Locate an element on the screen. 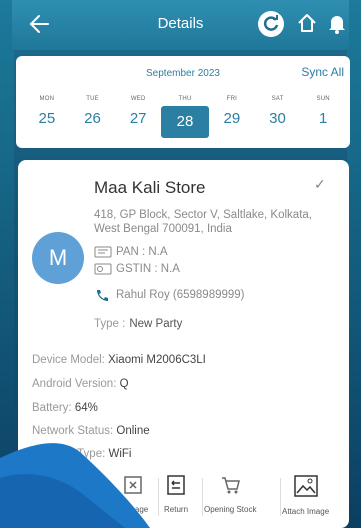  bell-icon is located at coordinates (337, 25).